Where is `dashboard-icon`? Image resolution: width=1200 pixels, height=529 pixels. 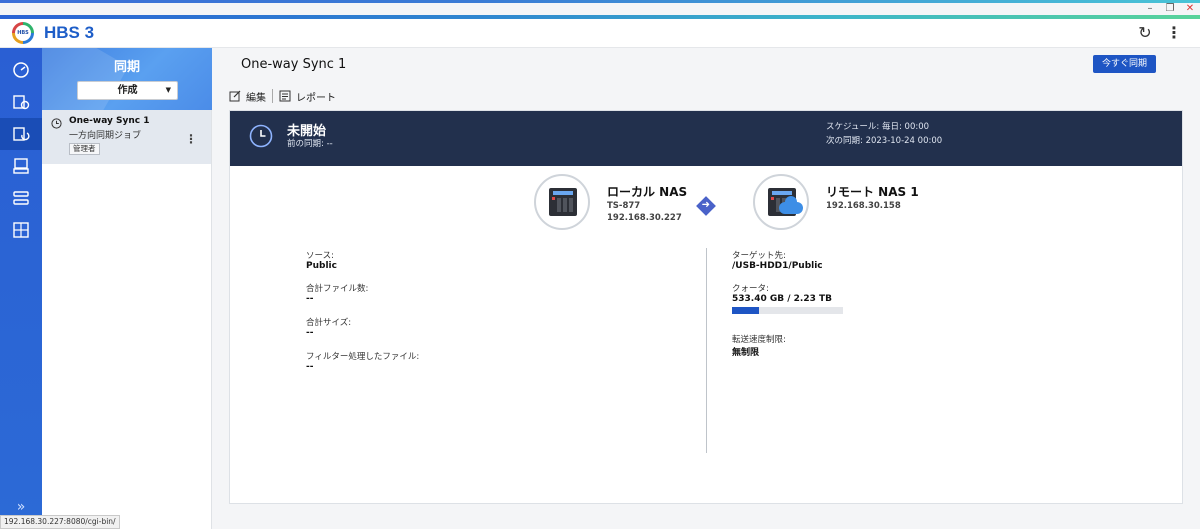
dashboard-icon is located at coordinates (21, 70).